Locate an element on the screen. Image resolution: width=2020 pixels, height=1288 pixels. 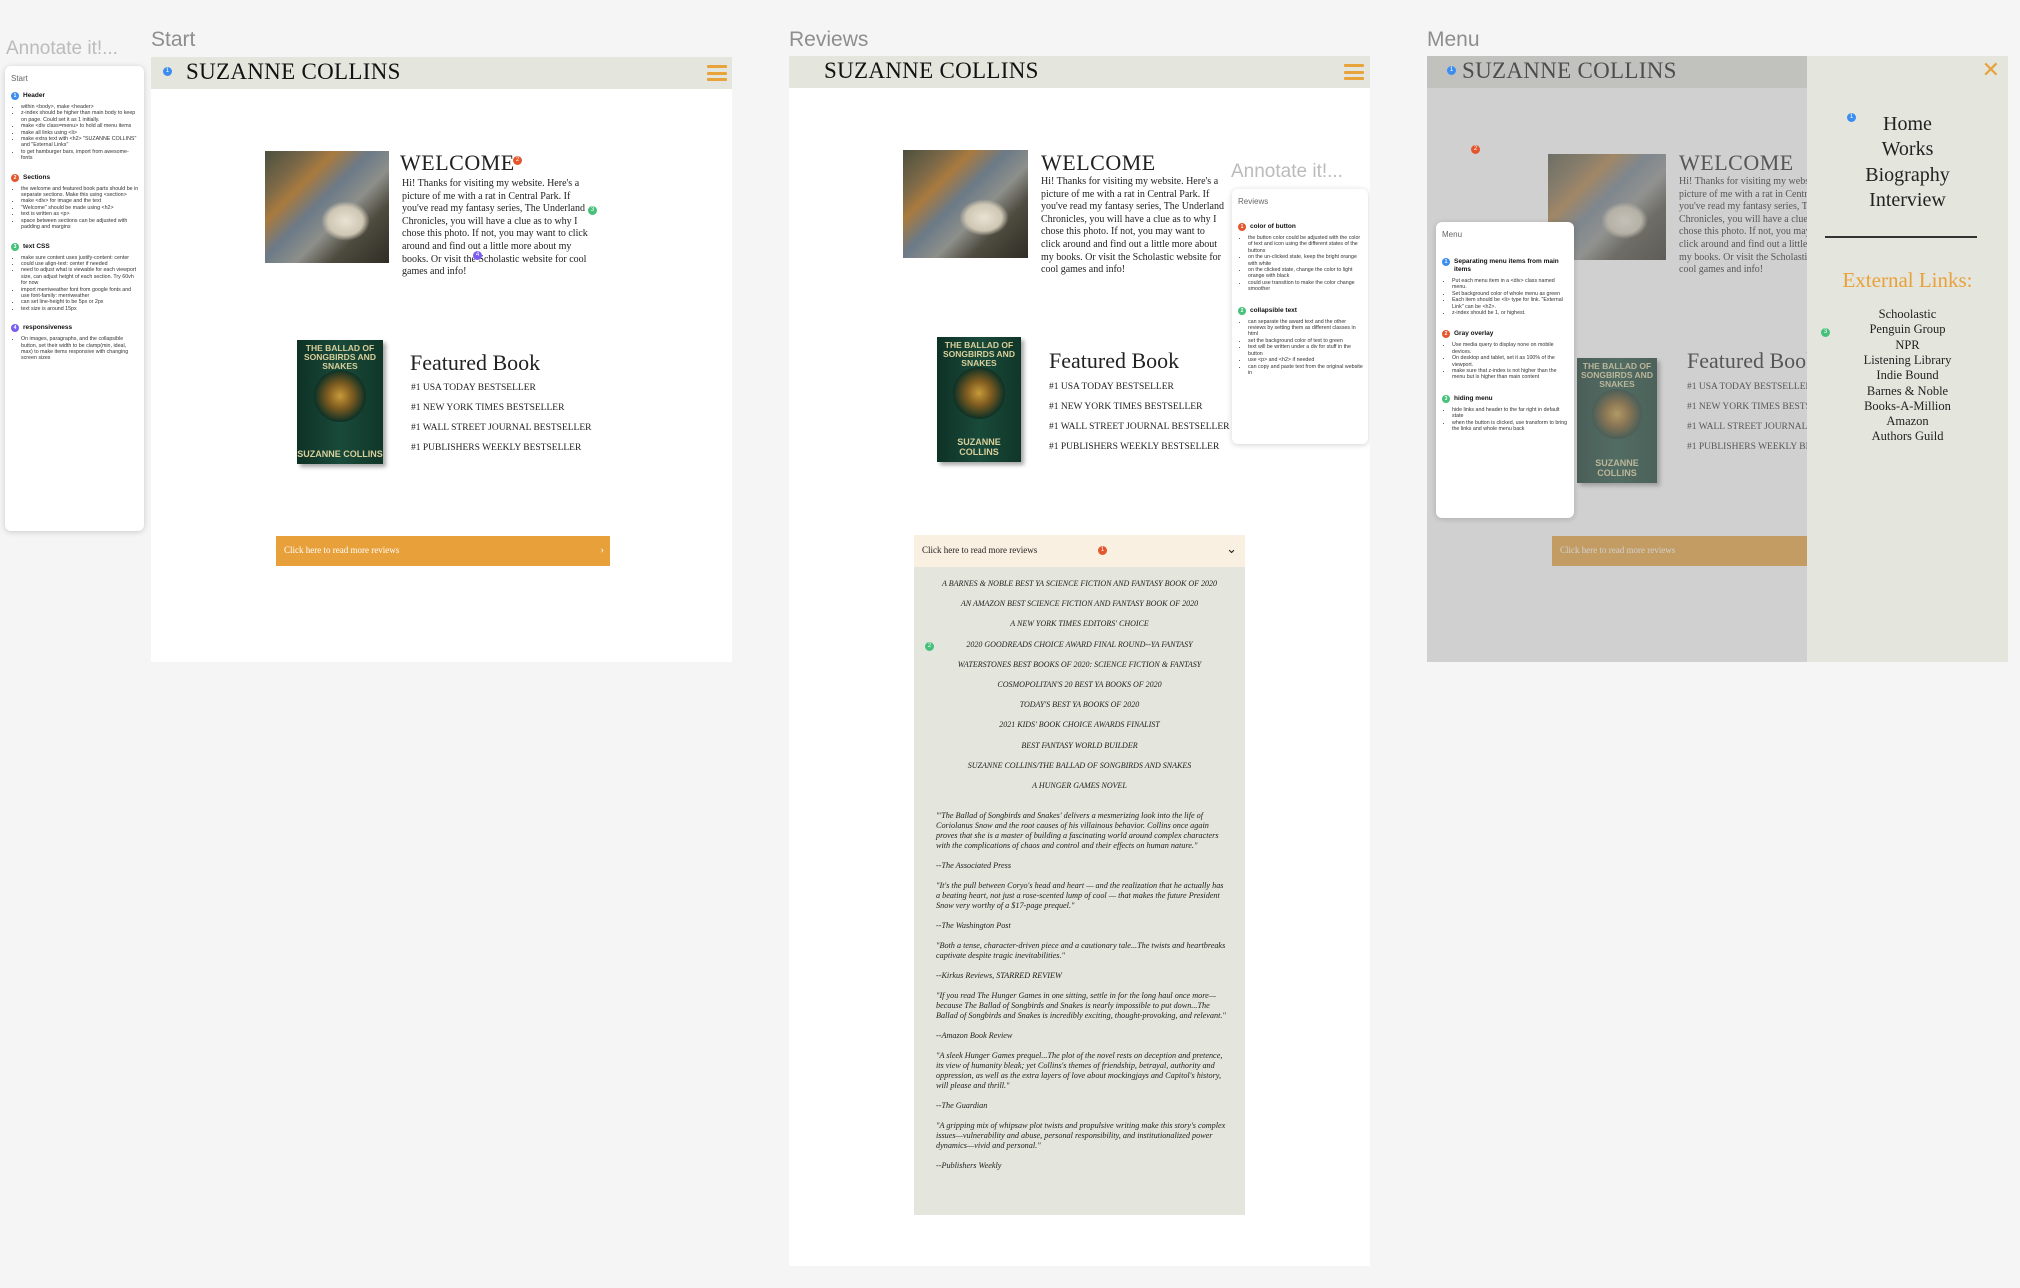
nav-item-biography: Biography is located at coordinates (1907, 175).